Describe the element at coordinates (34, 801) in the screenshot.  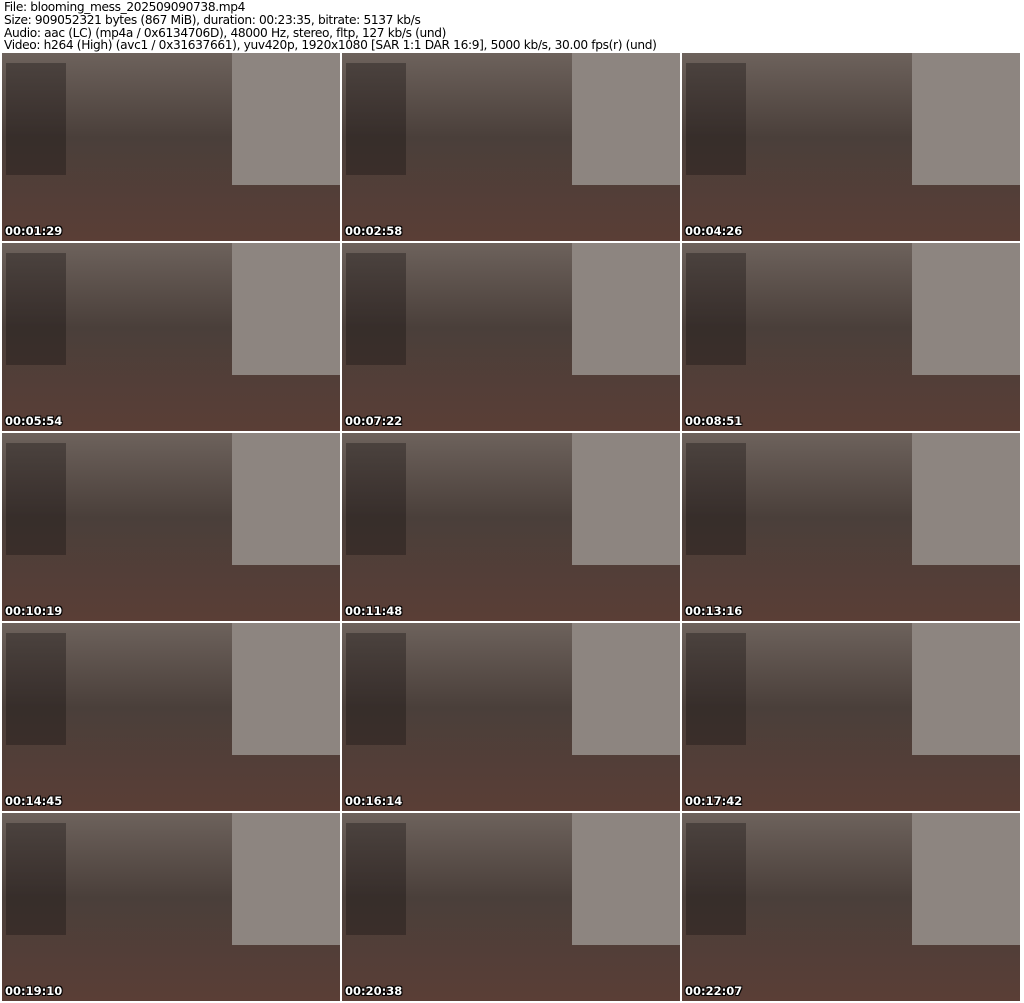
I see `frame-timestamp: 00:14:45` at that location.